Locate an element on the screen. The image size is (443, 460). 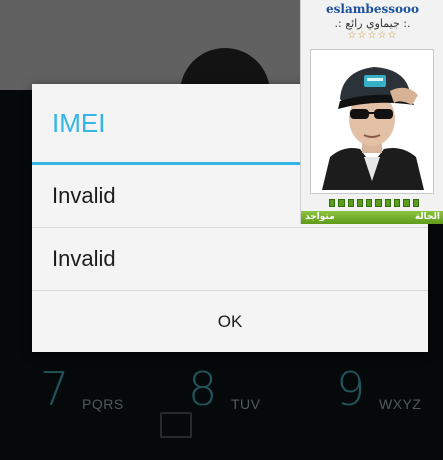
list-item: Invalid is located at coordinates (230, 259).